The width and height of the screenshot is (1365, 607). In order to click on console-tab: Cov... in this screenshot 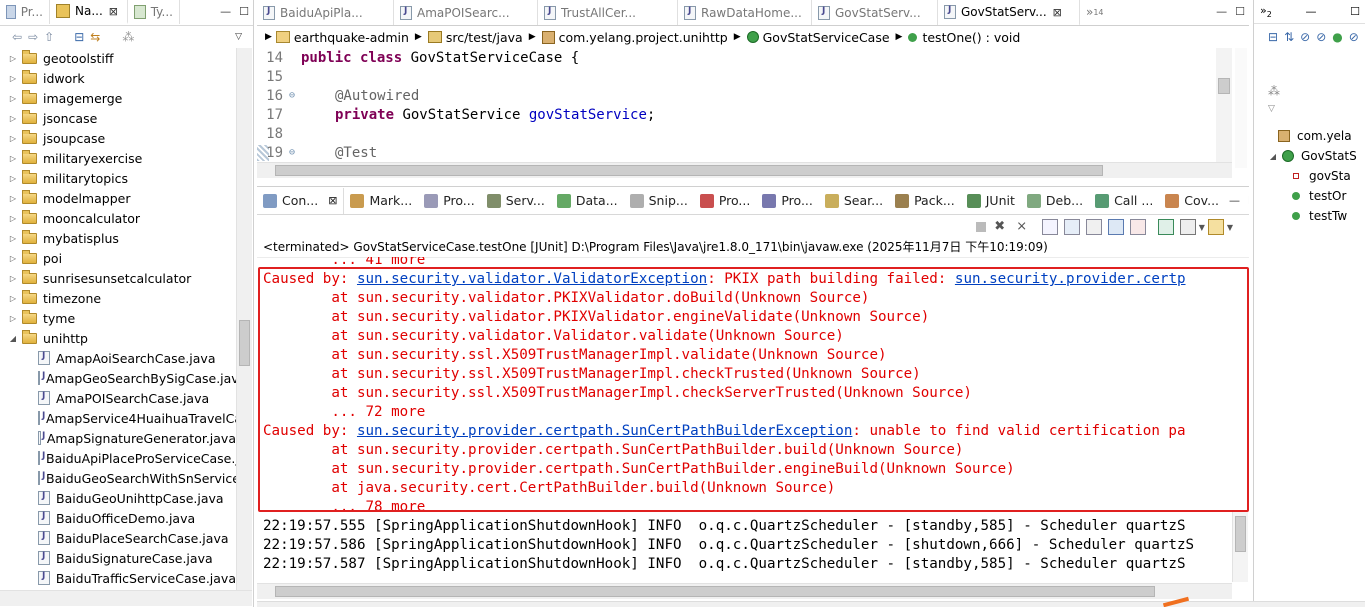, I will do `click(1192, 201)`.